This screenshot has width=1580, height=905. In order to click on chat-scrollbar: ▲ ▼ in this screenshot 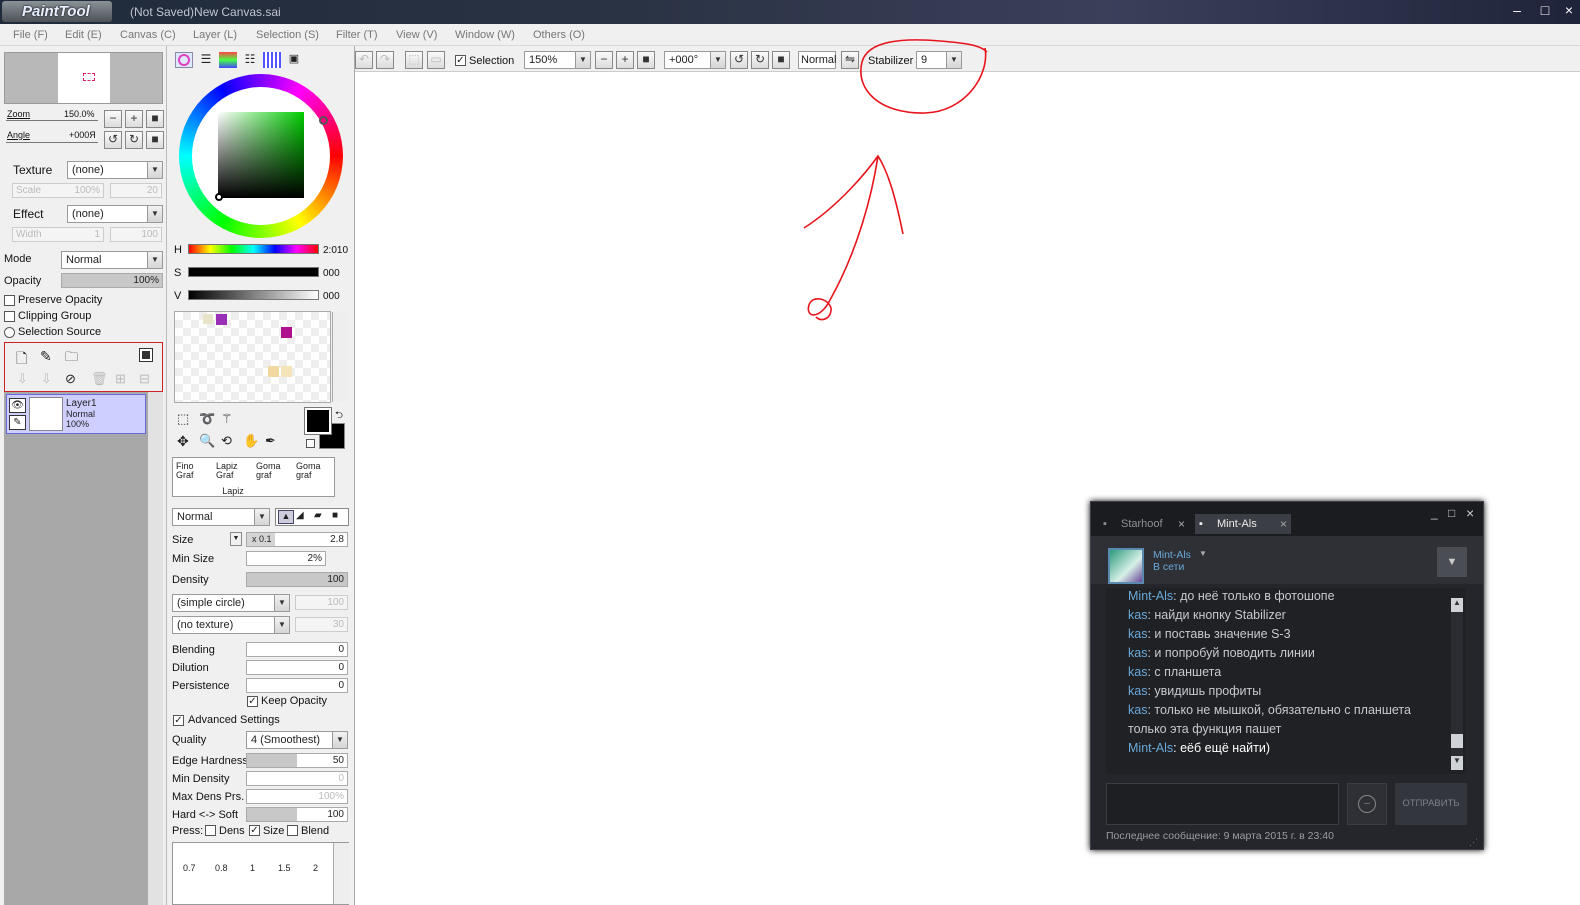, I will do `click(1457, 684)`.